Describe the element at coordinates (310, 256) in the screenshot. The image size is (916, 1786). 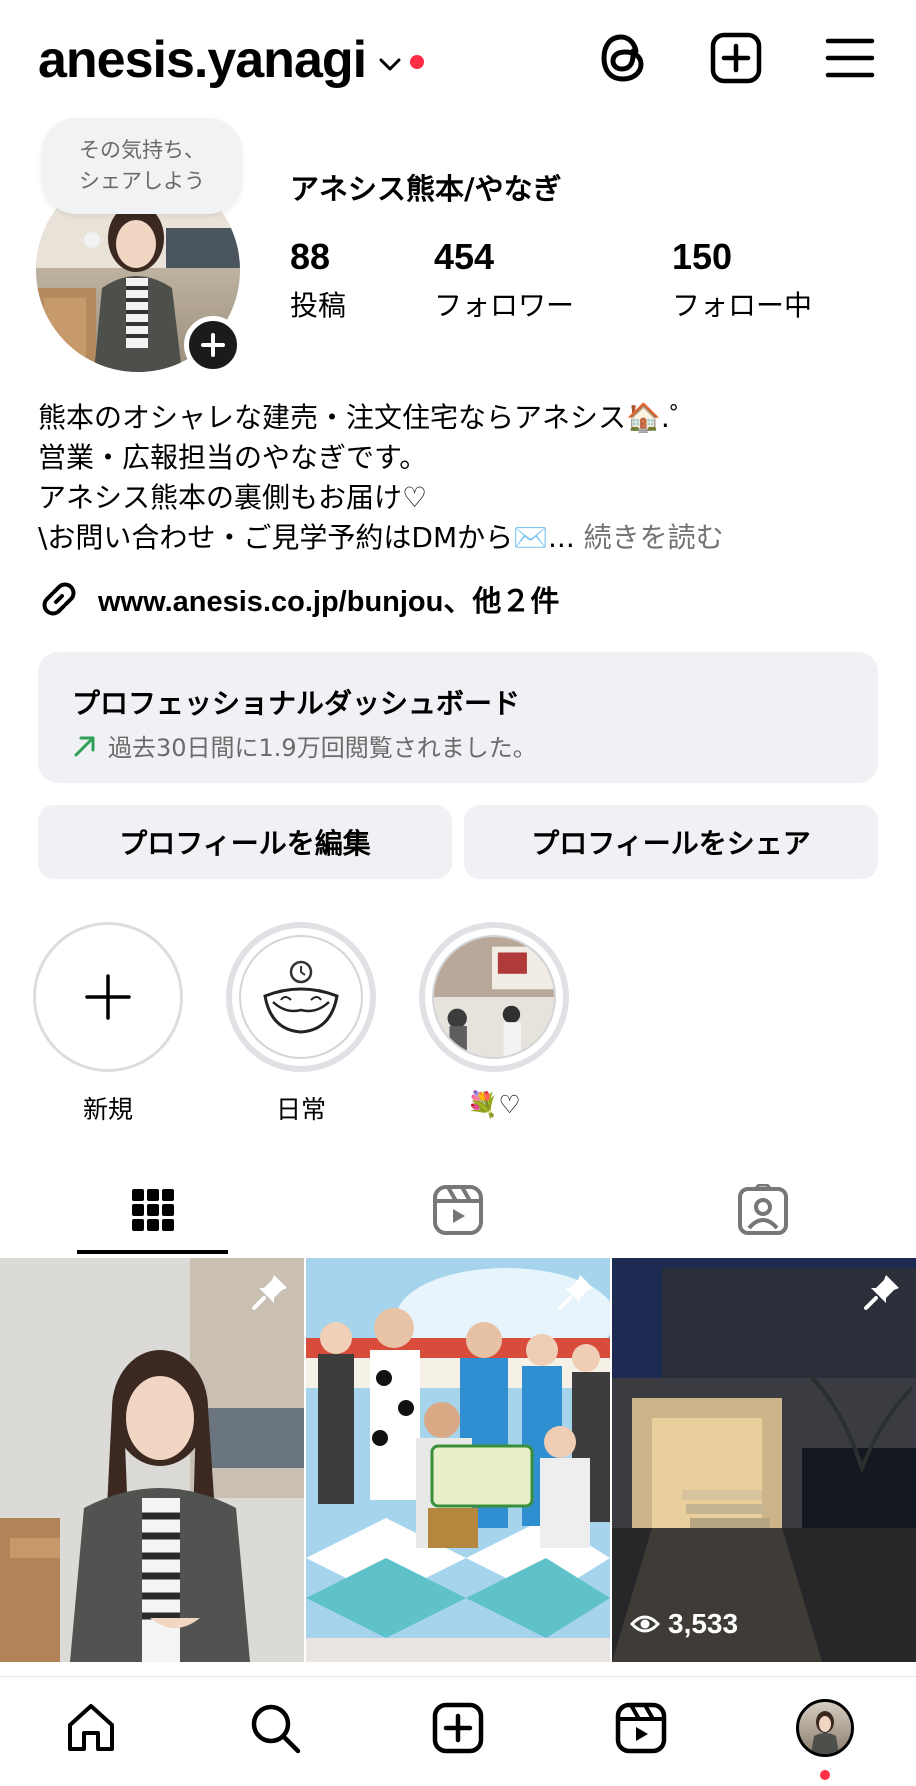
I see `posts-count: 88` at that location.